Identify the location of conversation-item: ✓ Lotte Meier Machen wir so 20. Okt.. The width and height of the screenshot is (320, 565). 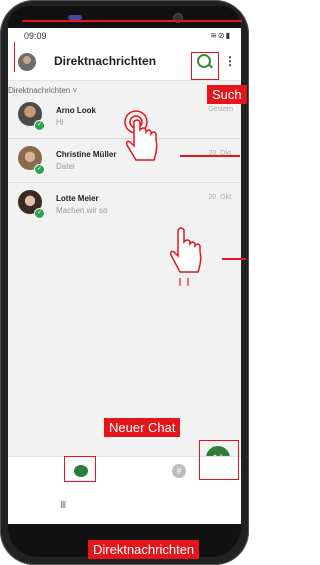
(124, 206).